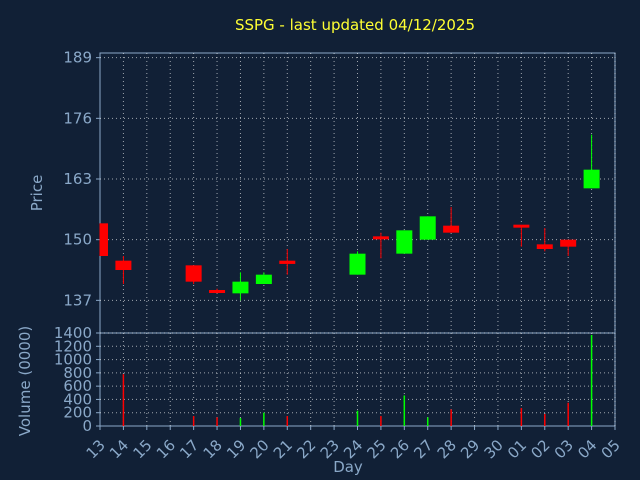  What do you see at coordinates (348, 467) in the screenshot?
I see `x-axis-label: Day` at bounding box center [348, 467].